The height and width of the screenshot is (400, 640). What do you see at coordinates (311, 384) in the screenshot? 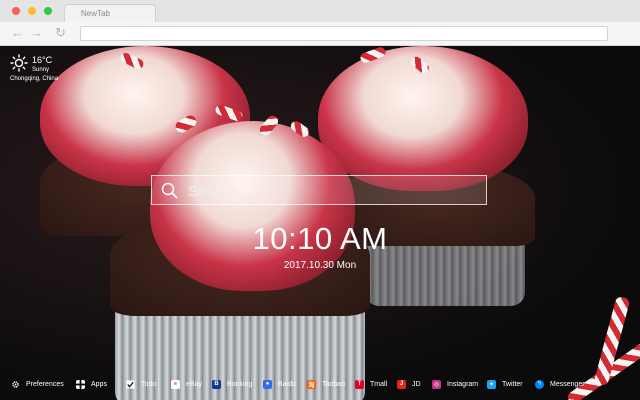
I see `taobao-icon: 淘` at bounding box center [311, 384].